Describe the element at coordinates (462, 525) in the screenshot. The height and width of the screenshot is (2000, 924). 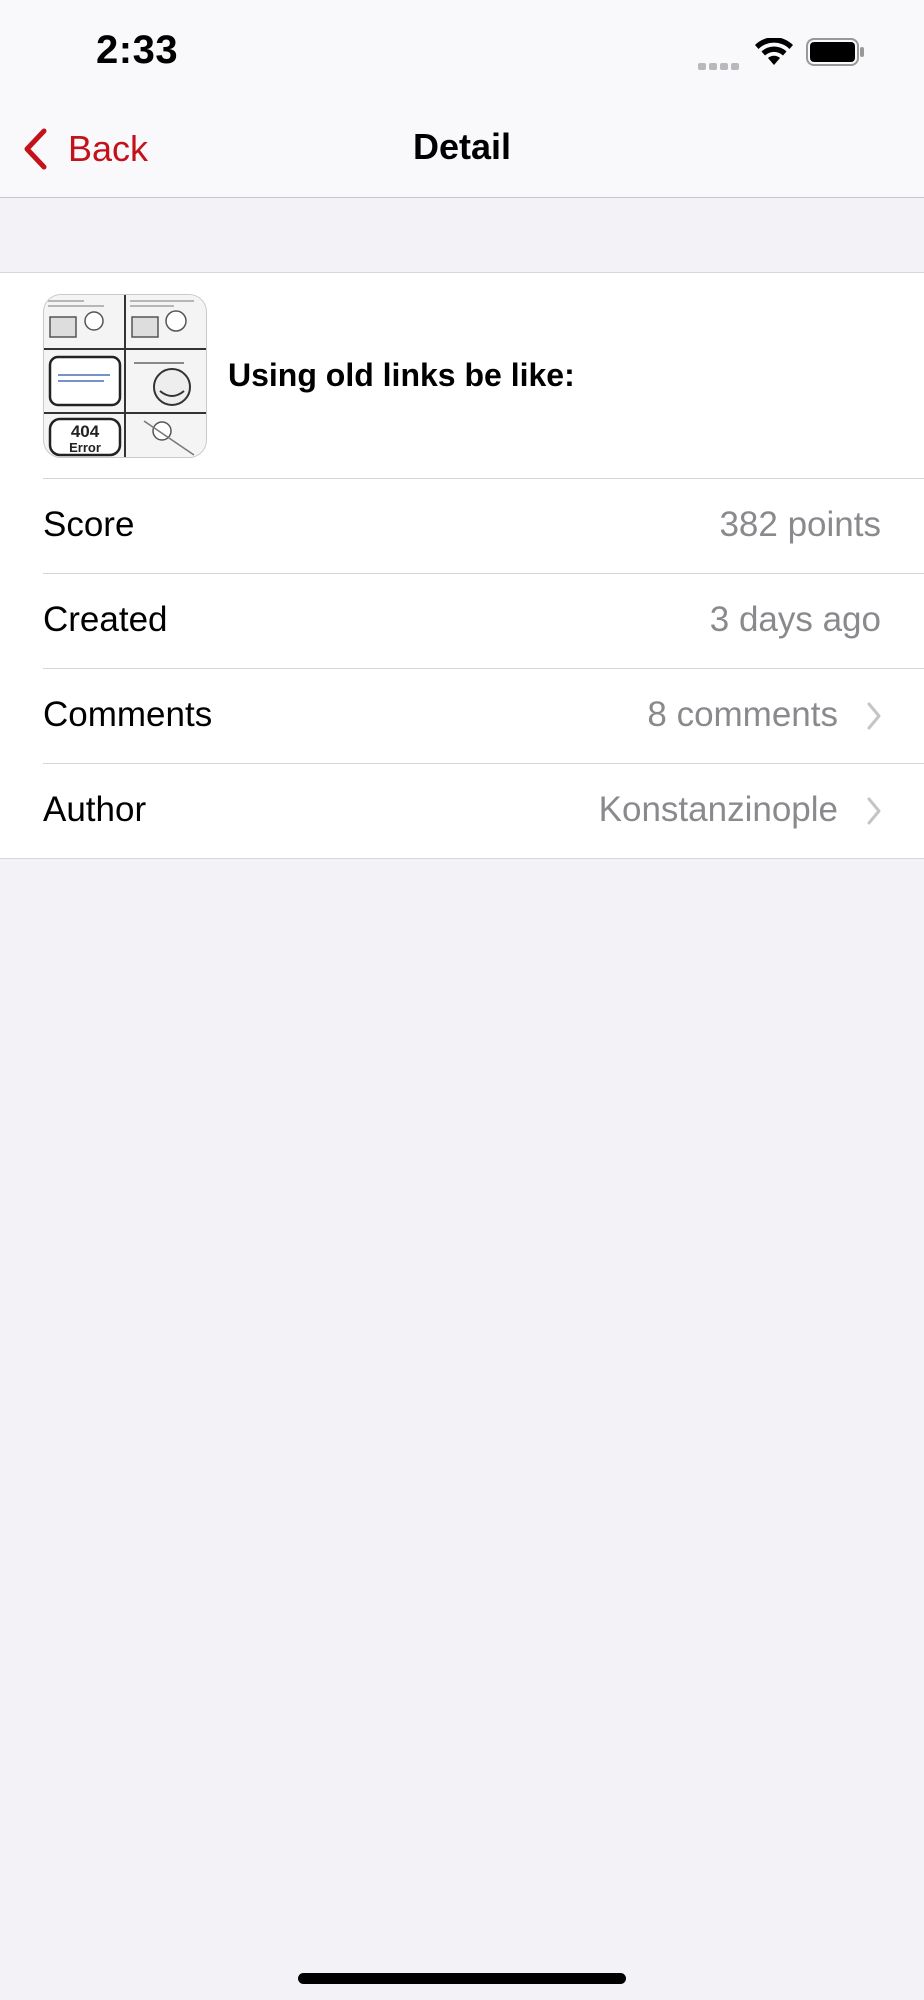
I see `row-score: Score 382 points` at that location.